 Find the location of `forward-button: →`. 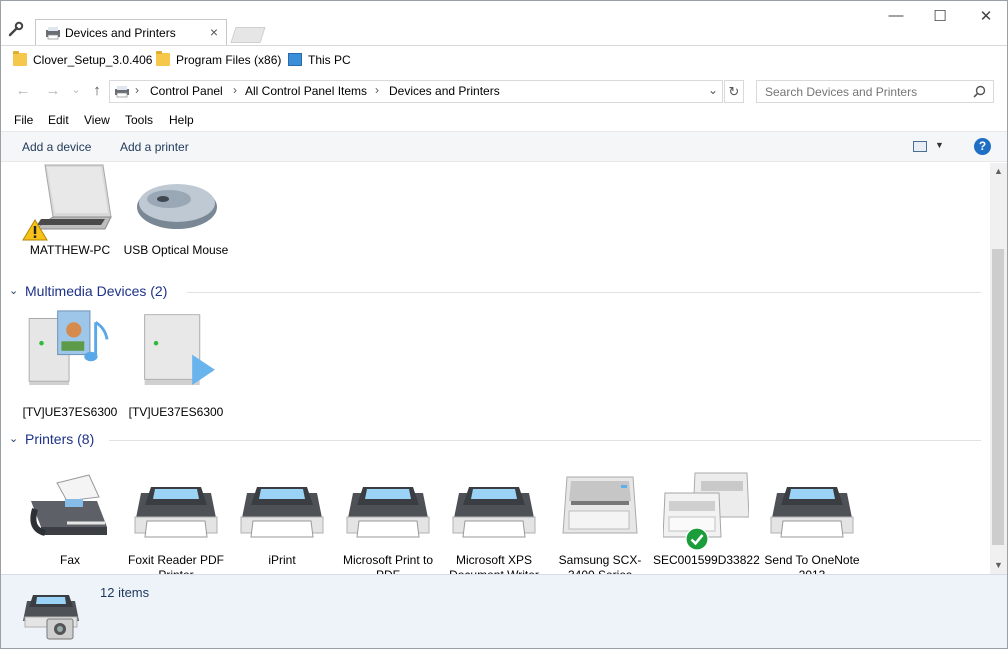

forward-button: → is located at coordinates (53, 90).